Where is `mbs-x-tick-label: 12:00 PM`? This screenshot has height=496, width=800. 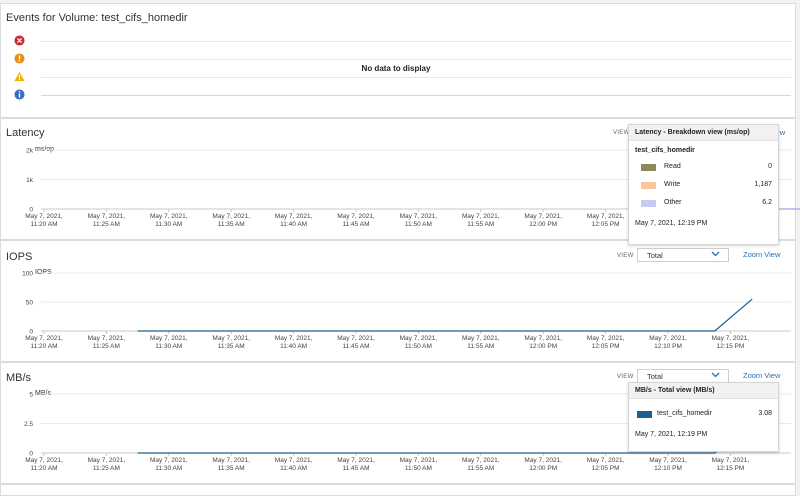
mbs-x-tick-label: 12:00 PM is located at coordinates (543, 468).